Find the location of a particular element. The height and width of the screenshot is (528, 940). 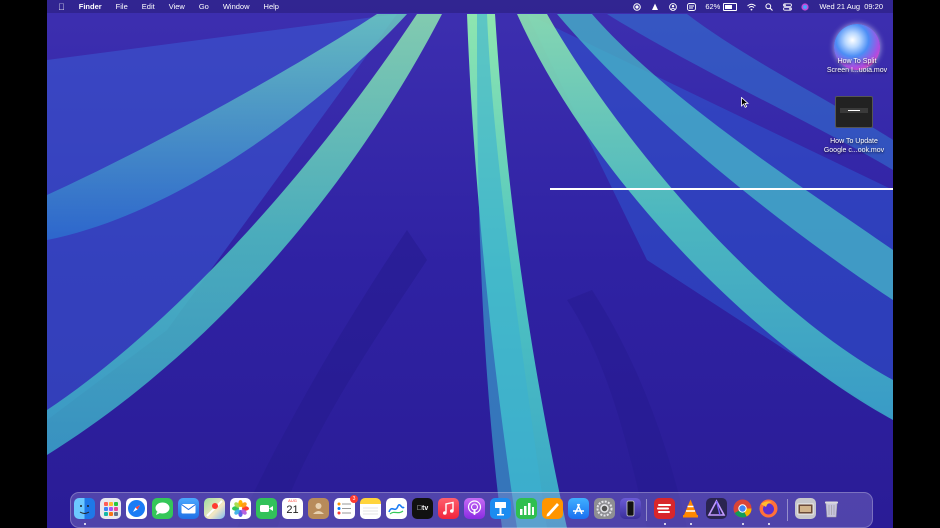

pages-pen-icon is located at coordinates (552, 510).